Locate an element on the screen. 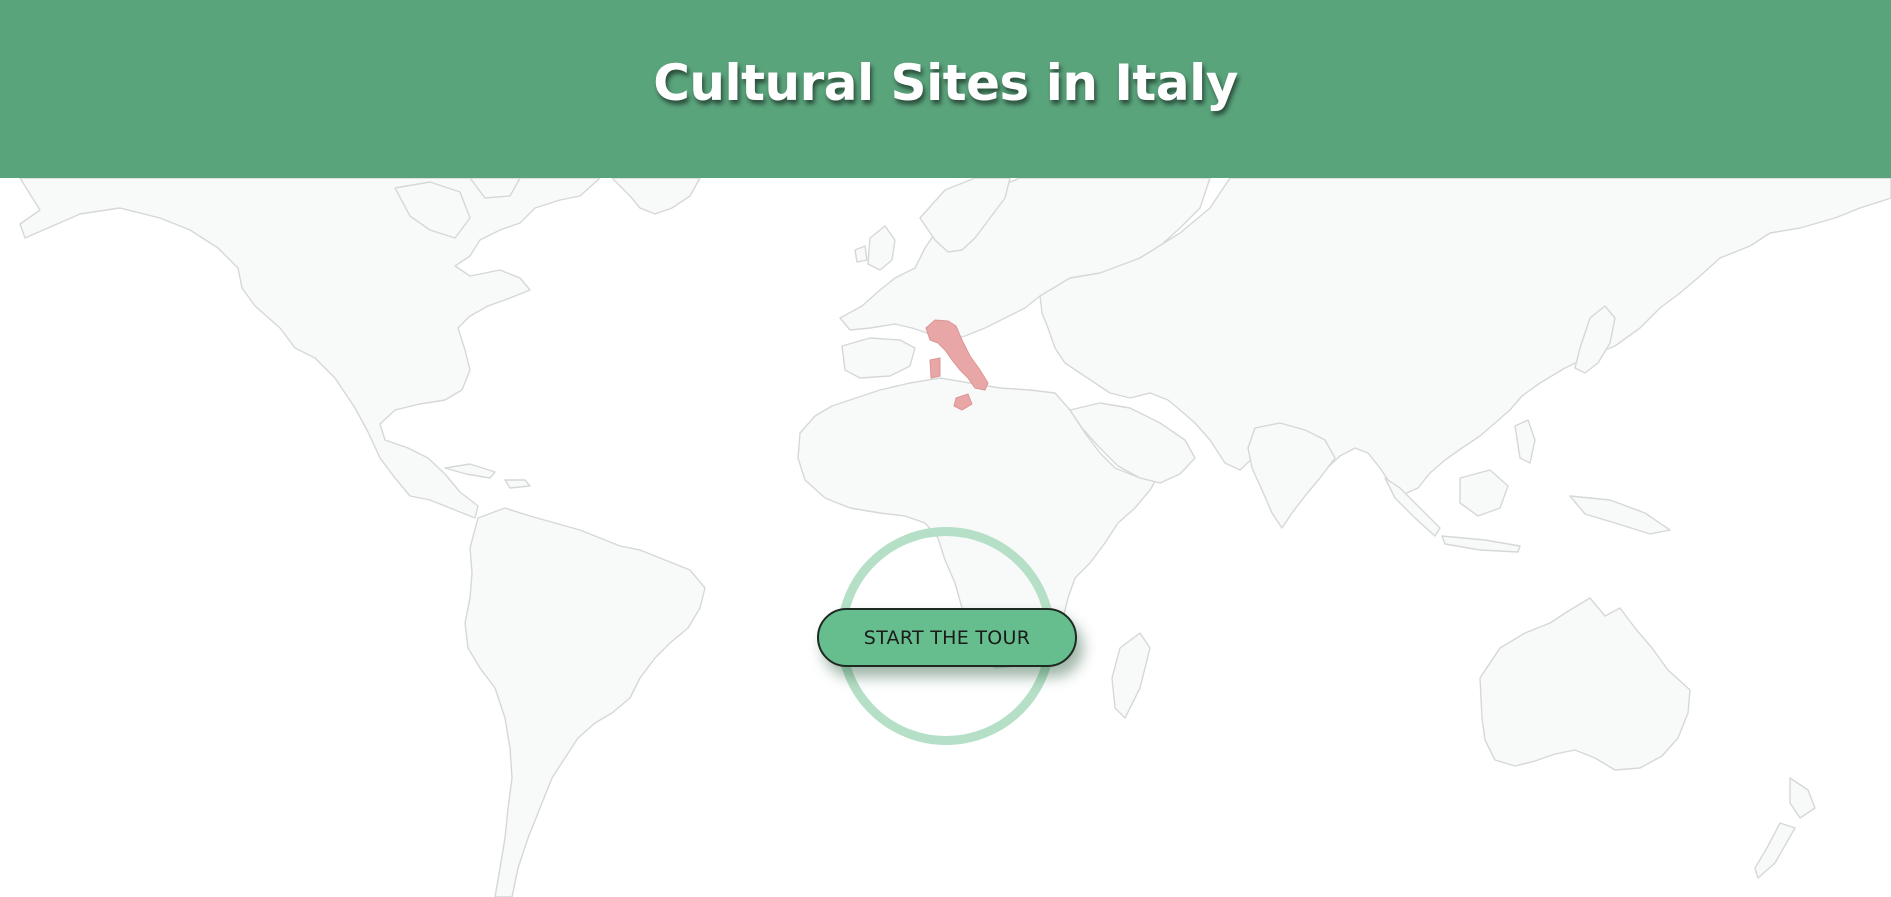  australia-landmass is located at coordinates (1585, 684).